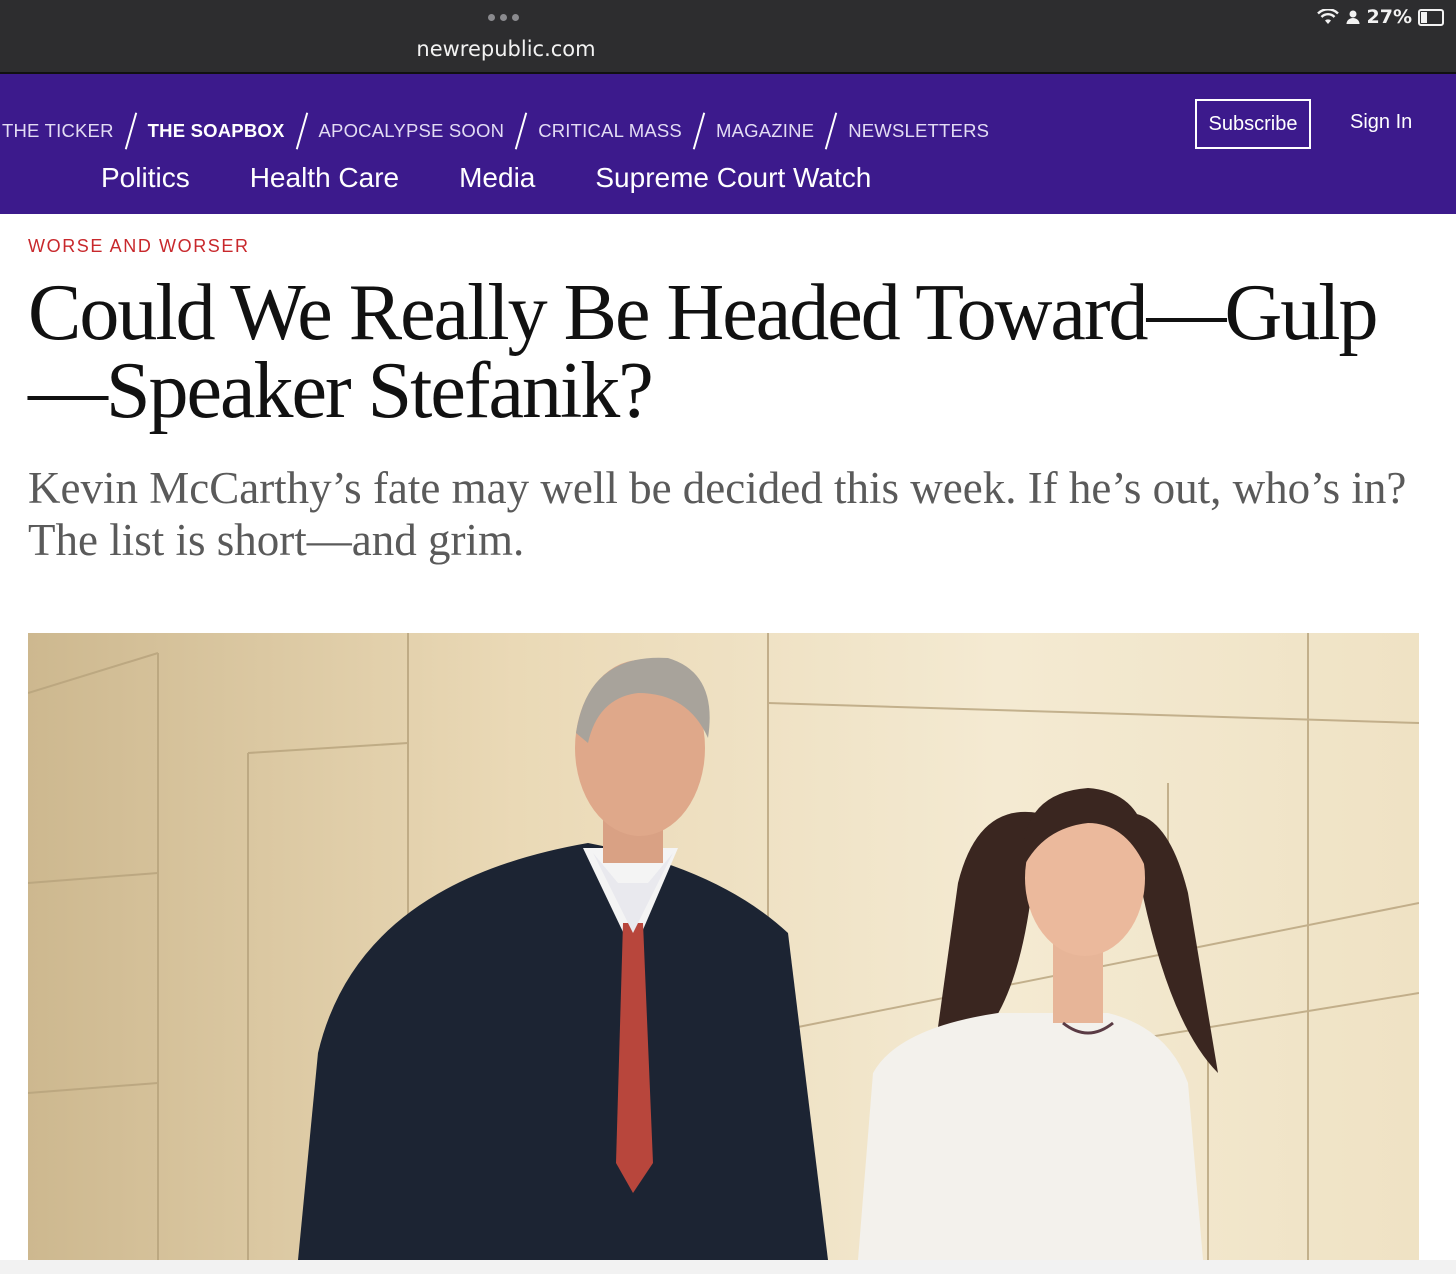  I want to click on url-bar: newrepublic.com, so click(506, 49).